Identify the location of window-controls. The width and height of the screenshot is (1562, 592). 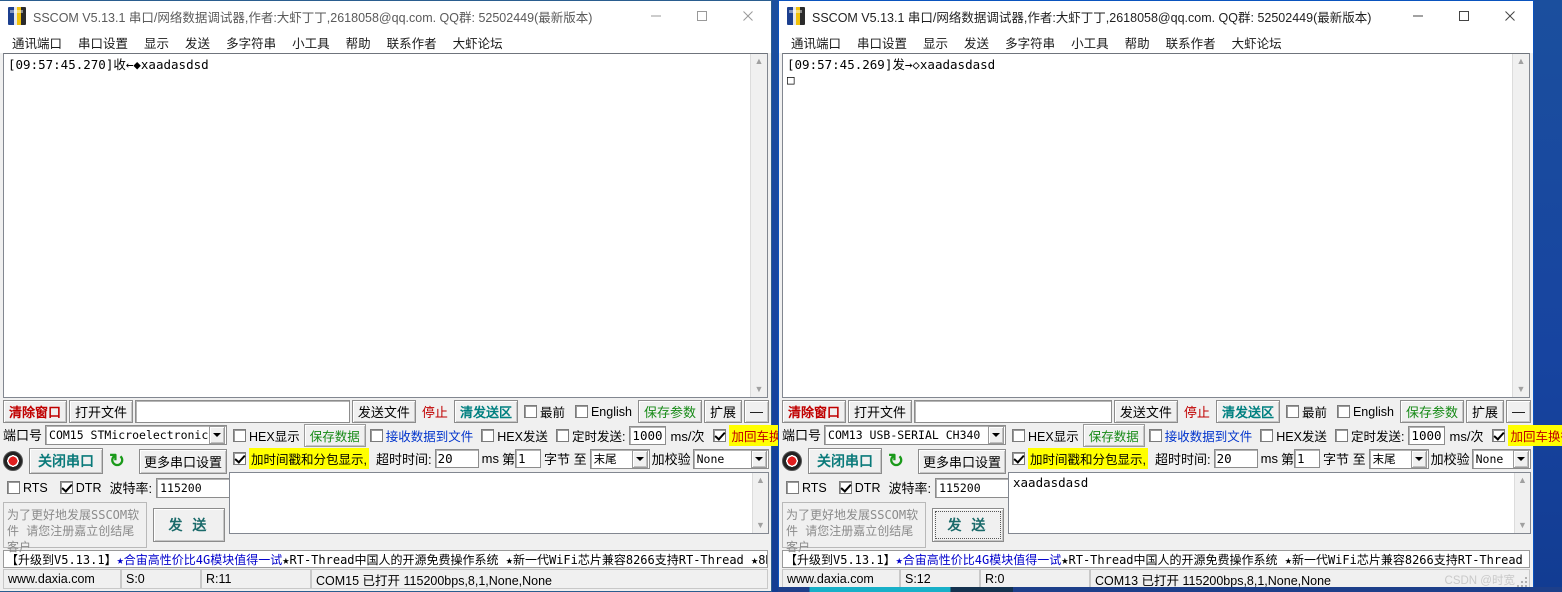
(1464, 16).